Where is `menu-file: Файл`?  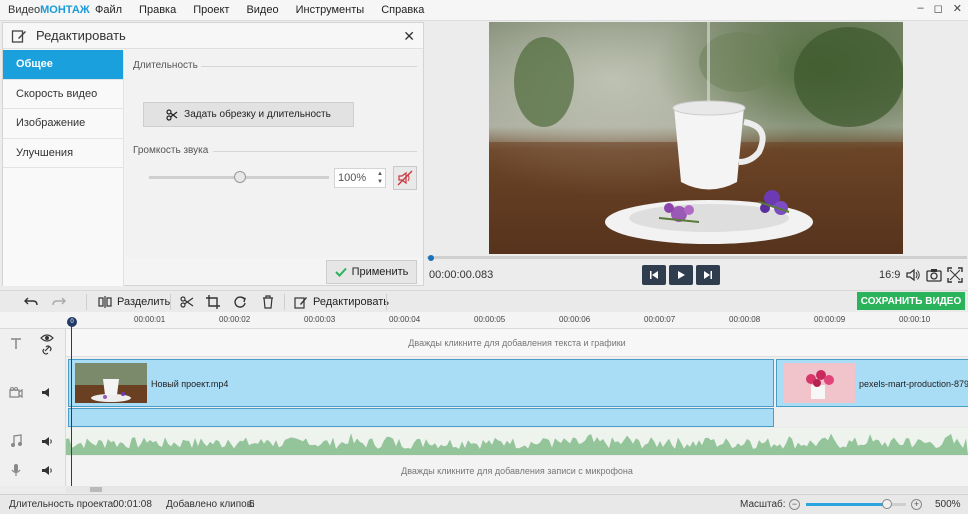 menu-file: Файл is located at coordinates (108, 10).